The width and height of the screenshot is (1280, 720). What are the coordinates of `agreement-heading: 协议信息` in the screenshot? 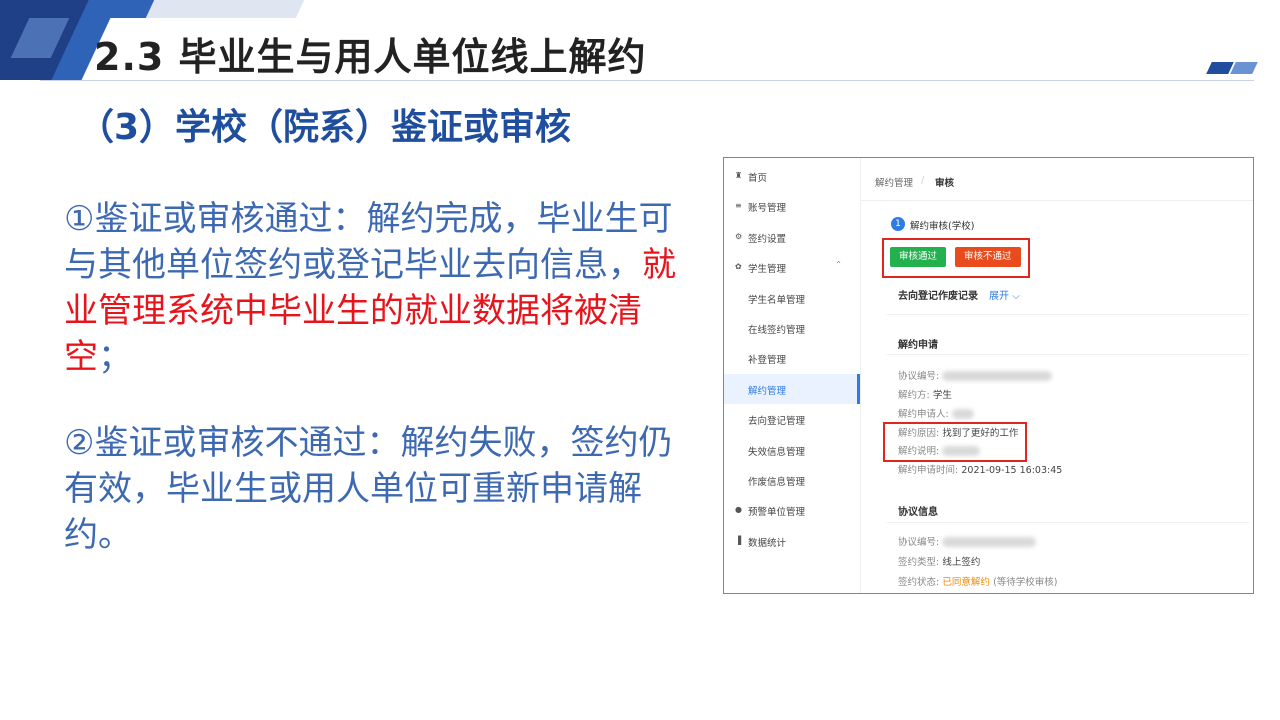 It's located at (918, 512).